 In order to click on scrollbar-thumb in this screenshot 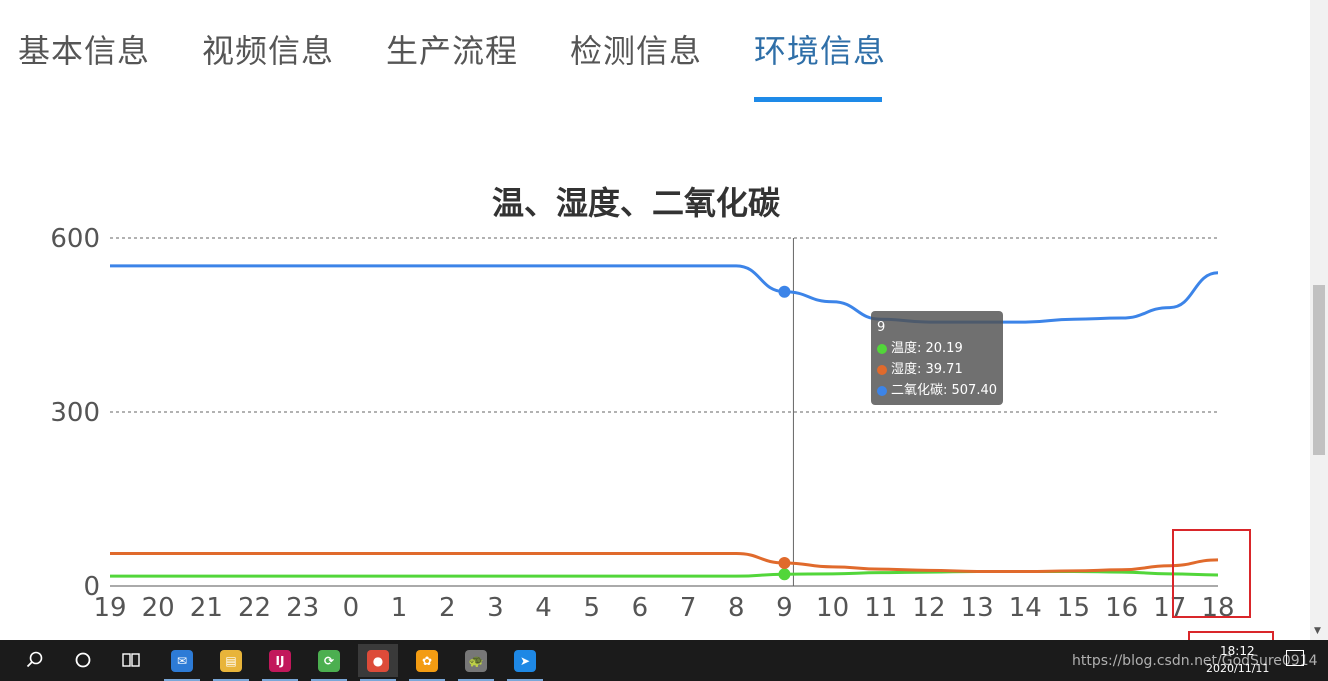, I will do `click(1319, 370)`.